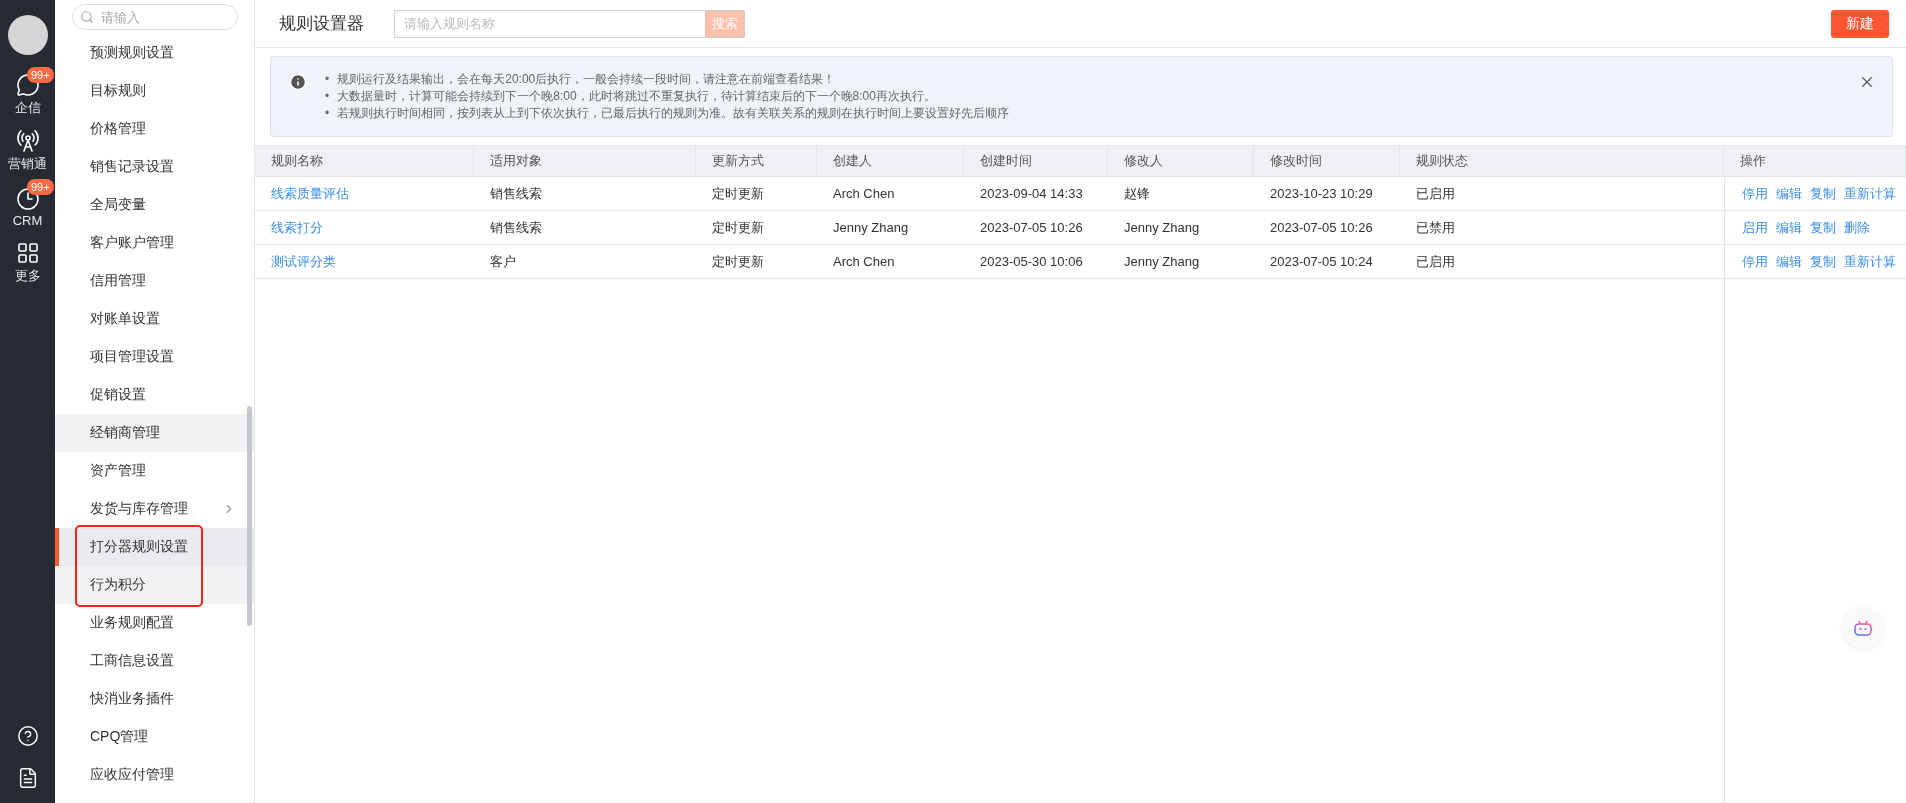 Image resolution: width=1906 pixels, height=803 pixels. I want to click on table-cell: 客户, so click(585, 262).